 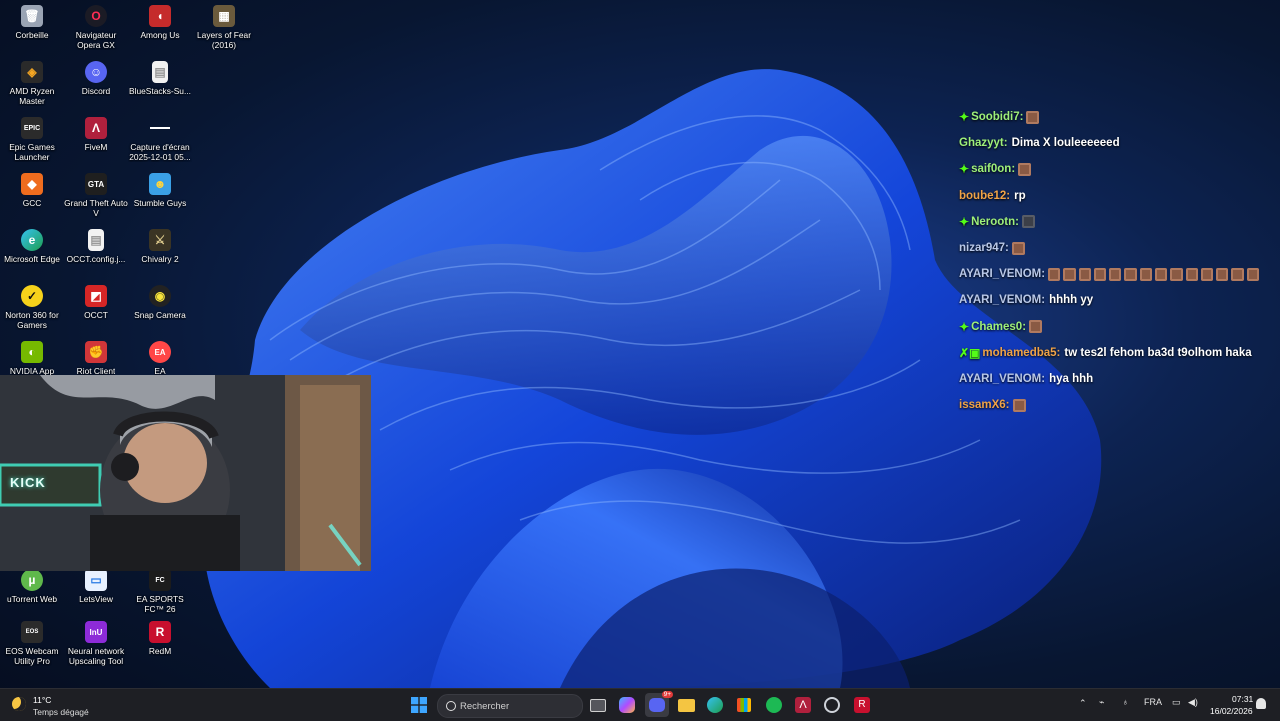 What do you see at coordinates (1158, 352) in the screenshot?
I see `chat-message-text: tw tes2l fehom ba3d t9olhom haka` at bounding box center [1158, 352].